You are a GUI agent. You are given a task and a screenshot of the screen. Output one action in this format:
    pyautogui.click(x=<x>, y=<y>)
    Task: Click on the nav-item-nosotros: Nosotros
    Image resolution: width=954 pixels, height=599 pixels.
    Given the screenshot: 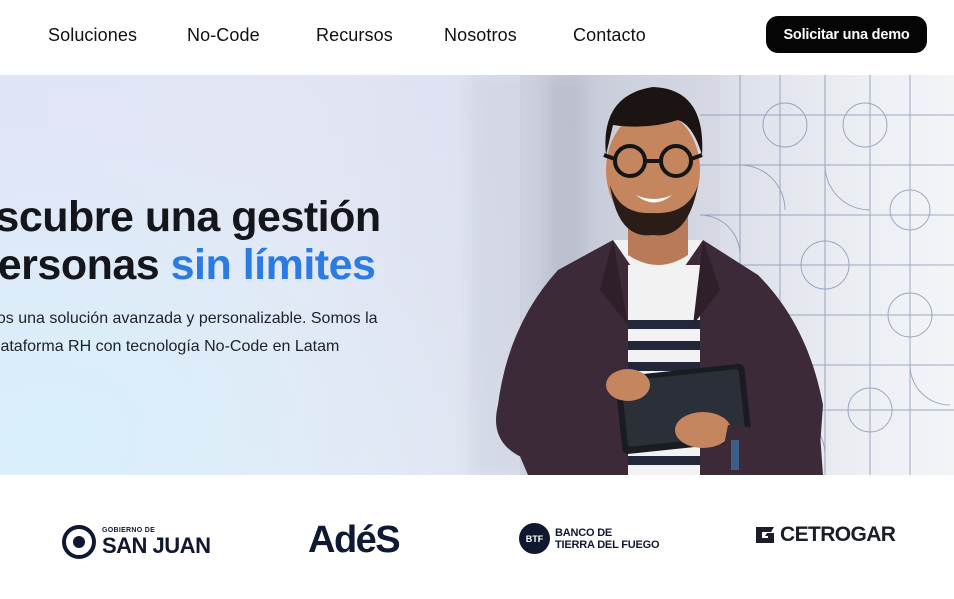 What is the action you would take?
    pyautogui.click(x=480, y=35)
    